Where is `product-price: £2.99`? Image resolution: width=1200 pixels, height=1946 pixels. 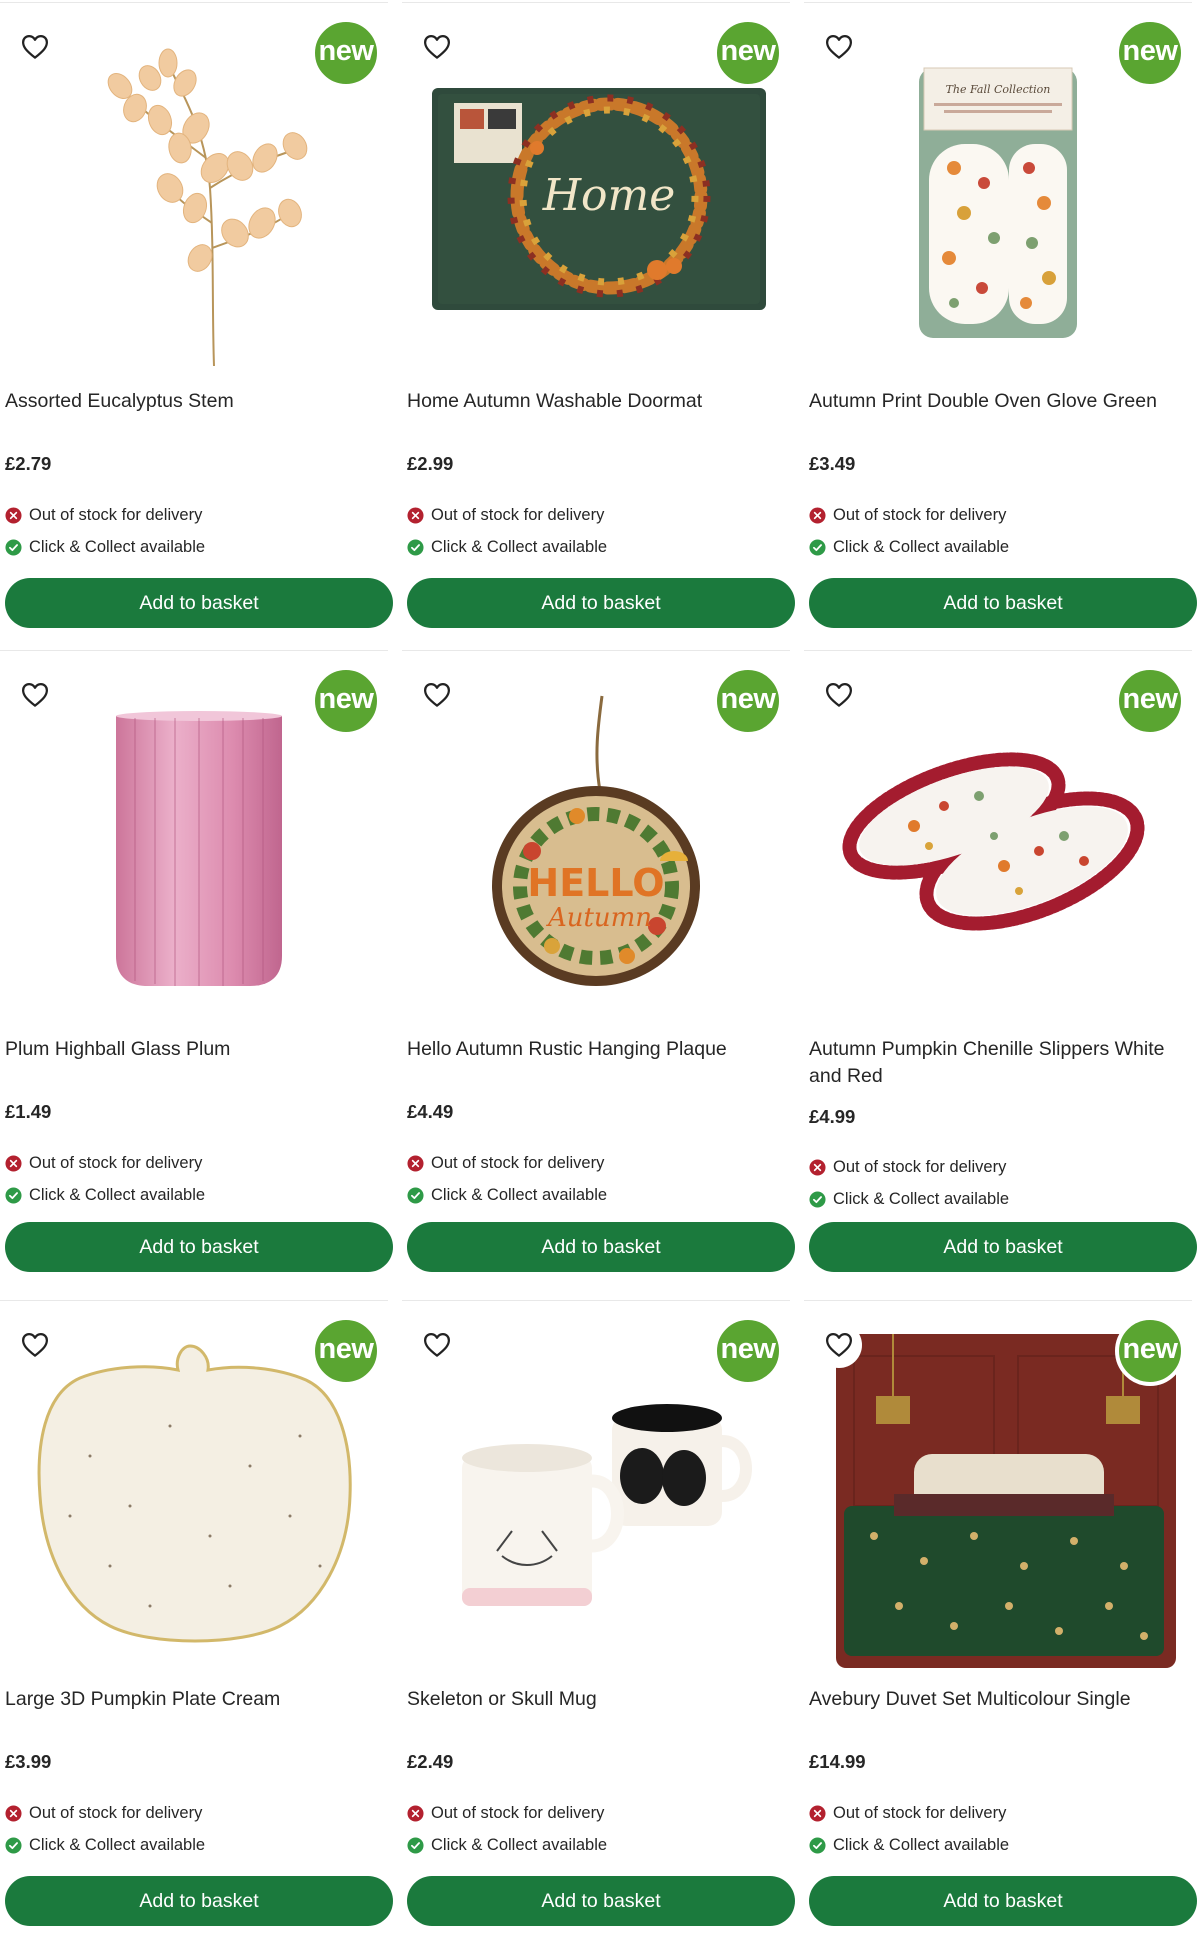
product-price: £2.99 is located at coordinates (430, 463).